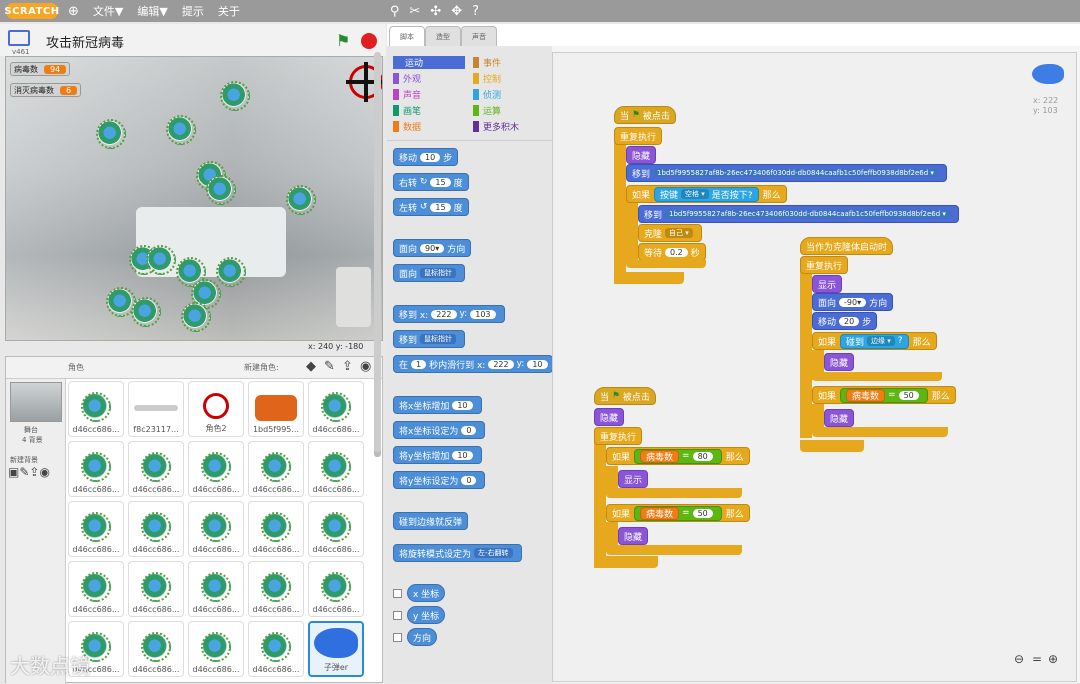 The height and width of the screenshot is (684, 1080). Describe the element at coordinates (407, 36) in the screenshot. I see `tab-scripts: 脚本` at that location.